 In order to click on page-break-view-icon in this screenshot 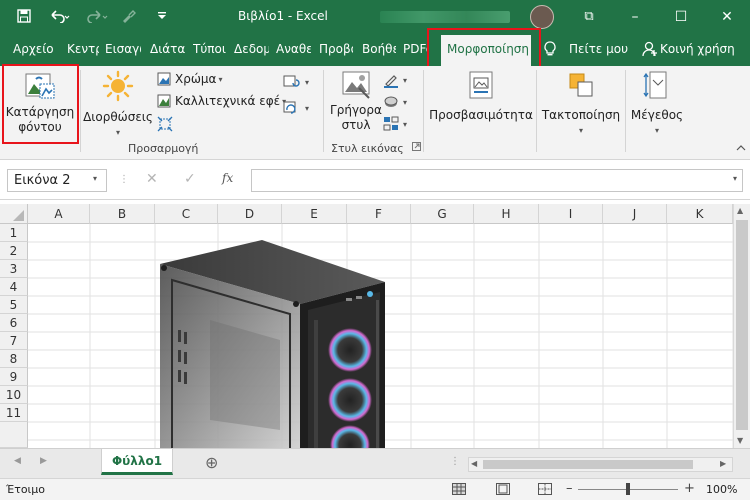, I will do `click(545, 490)`.